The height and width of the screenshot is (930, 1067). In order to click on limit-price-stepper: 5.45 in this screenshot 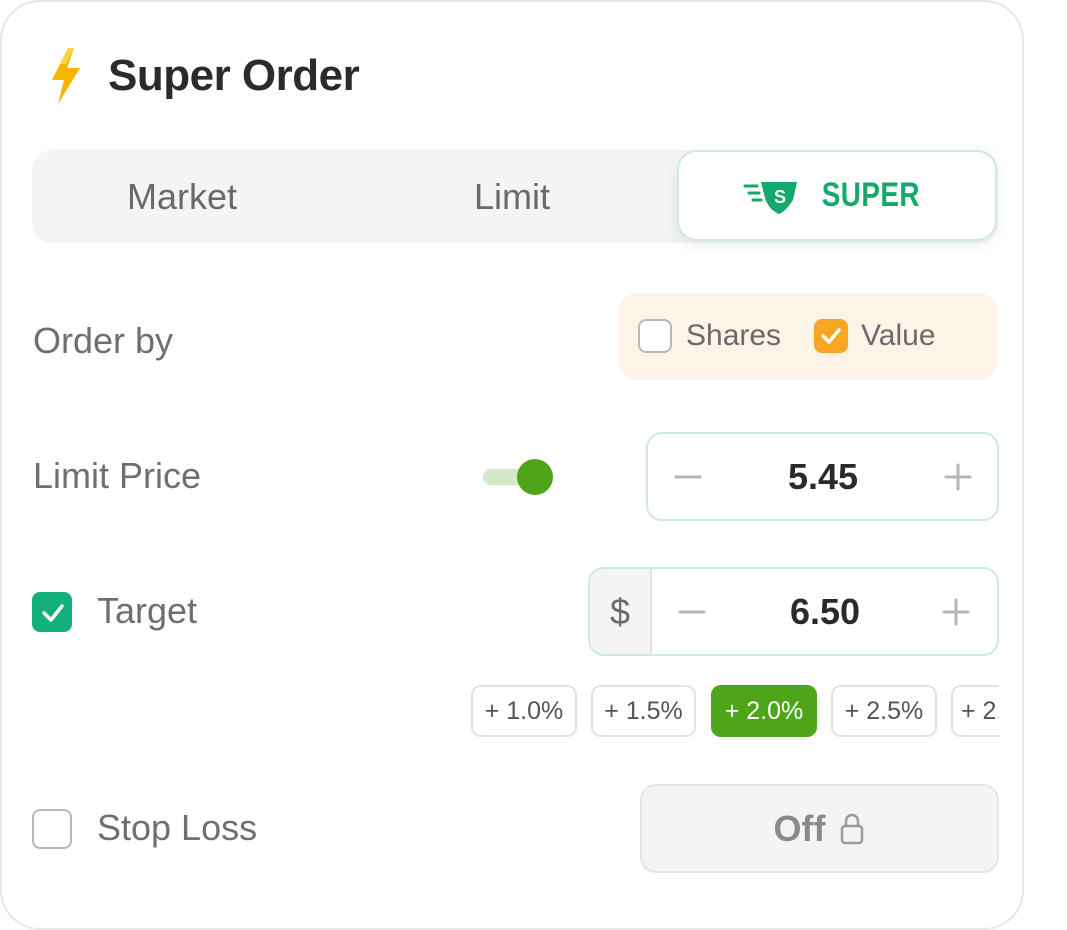, I will do `click(822, 476)`.